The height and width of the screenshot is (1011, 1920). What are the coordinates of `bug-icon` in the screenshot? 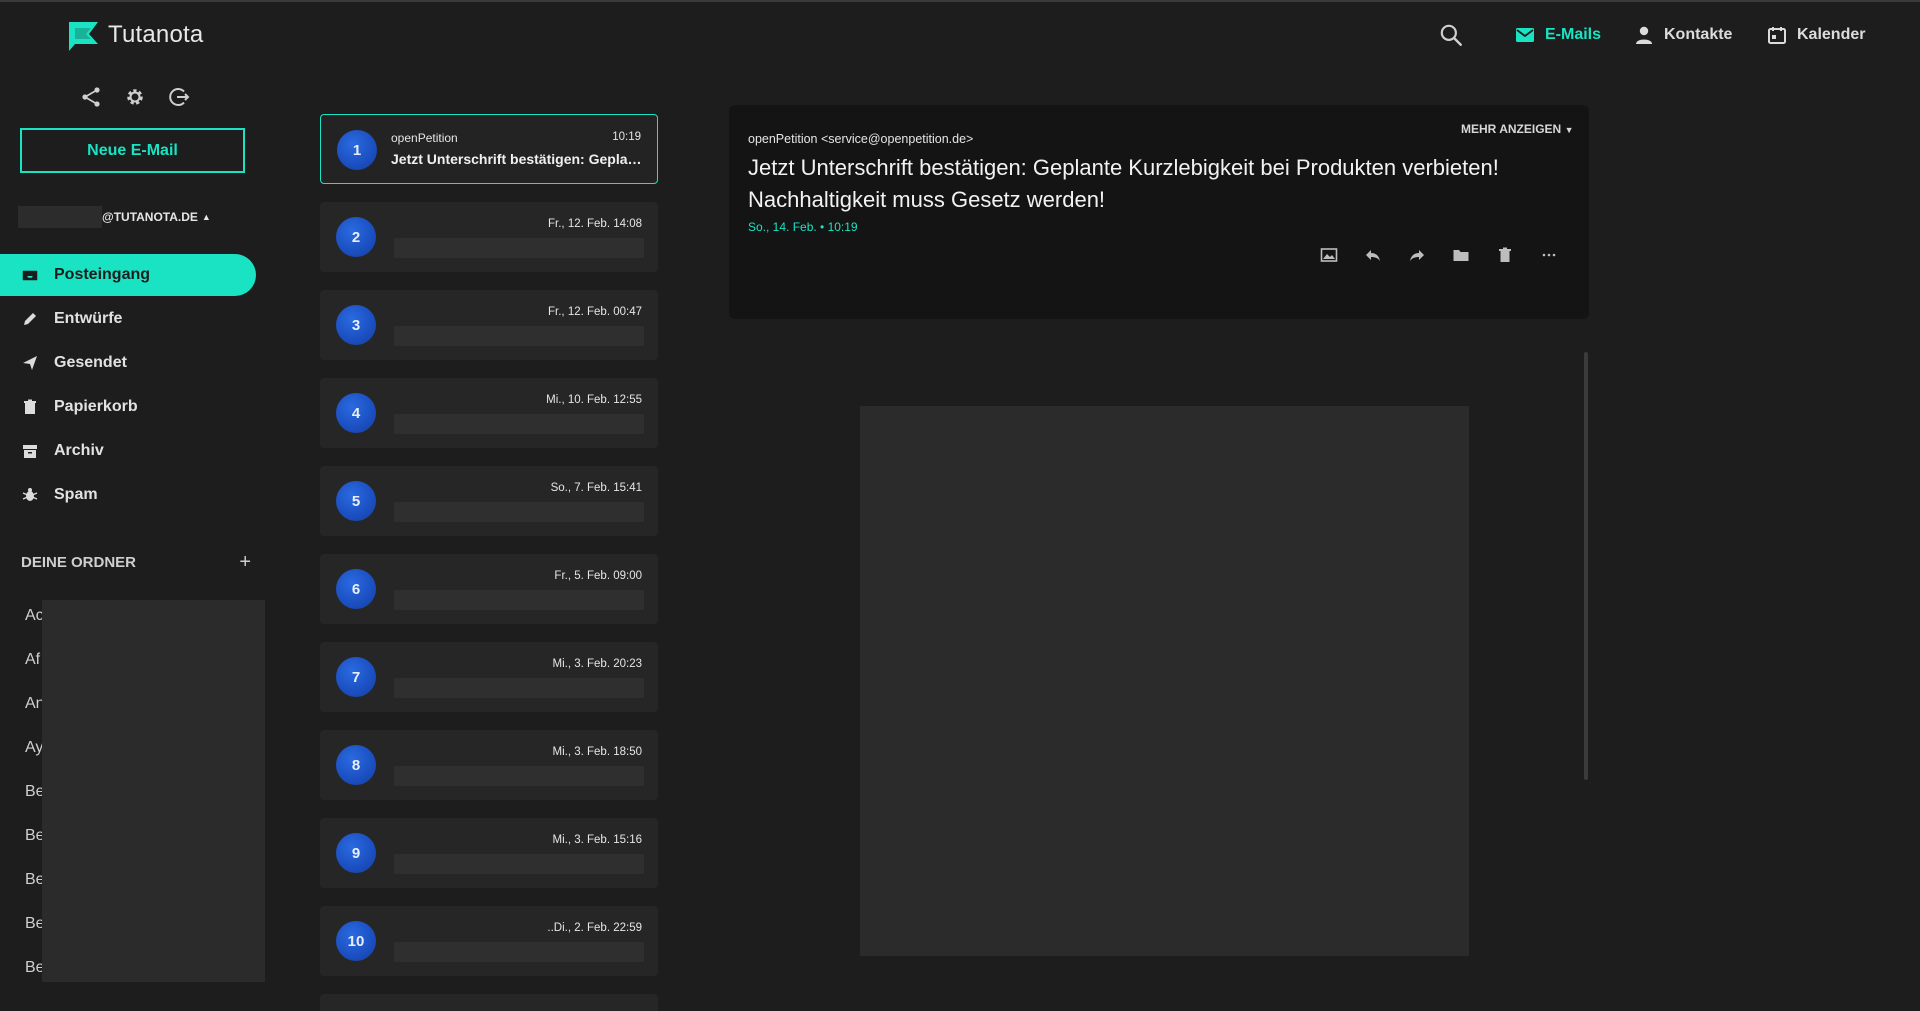 It's located at (30, 494).